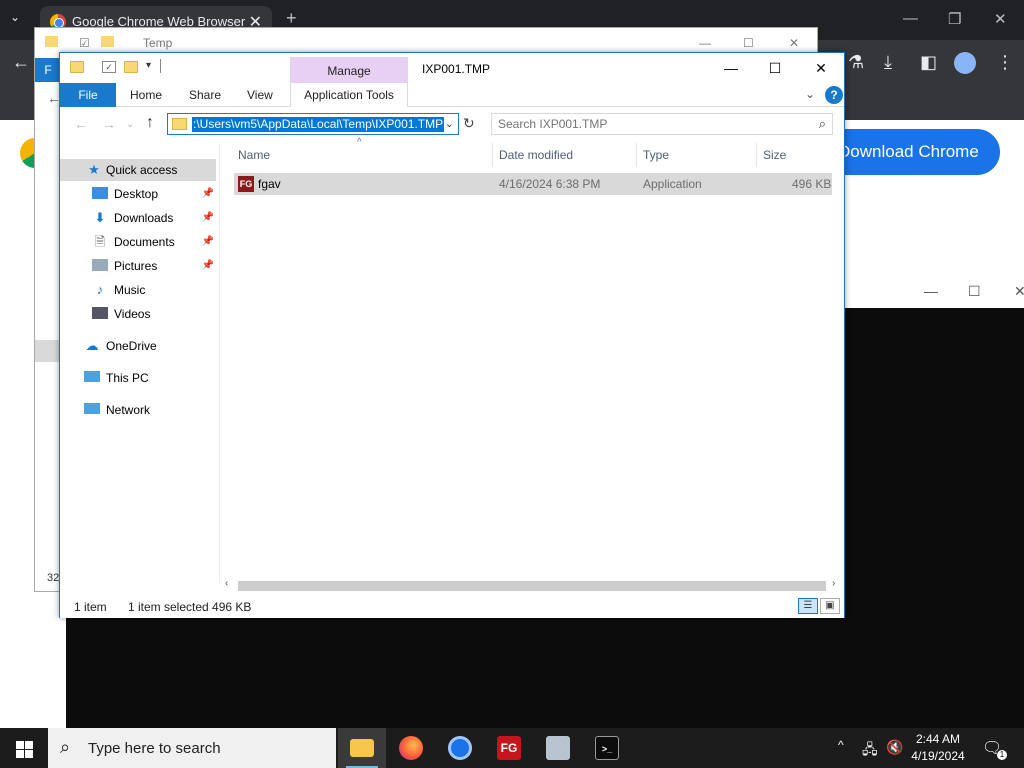  I want to click on back-explorer-close-icon: ✕, so click(794, 43).